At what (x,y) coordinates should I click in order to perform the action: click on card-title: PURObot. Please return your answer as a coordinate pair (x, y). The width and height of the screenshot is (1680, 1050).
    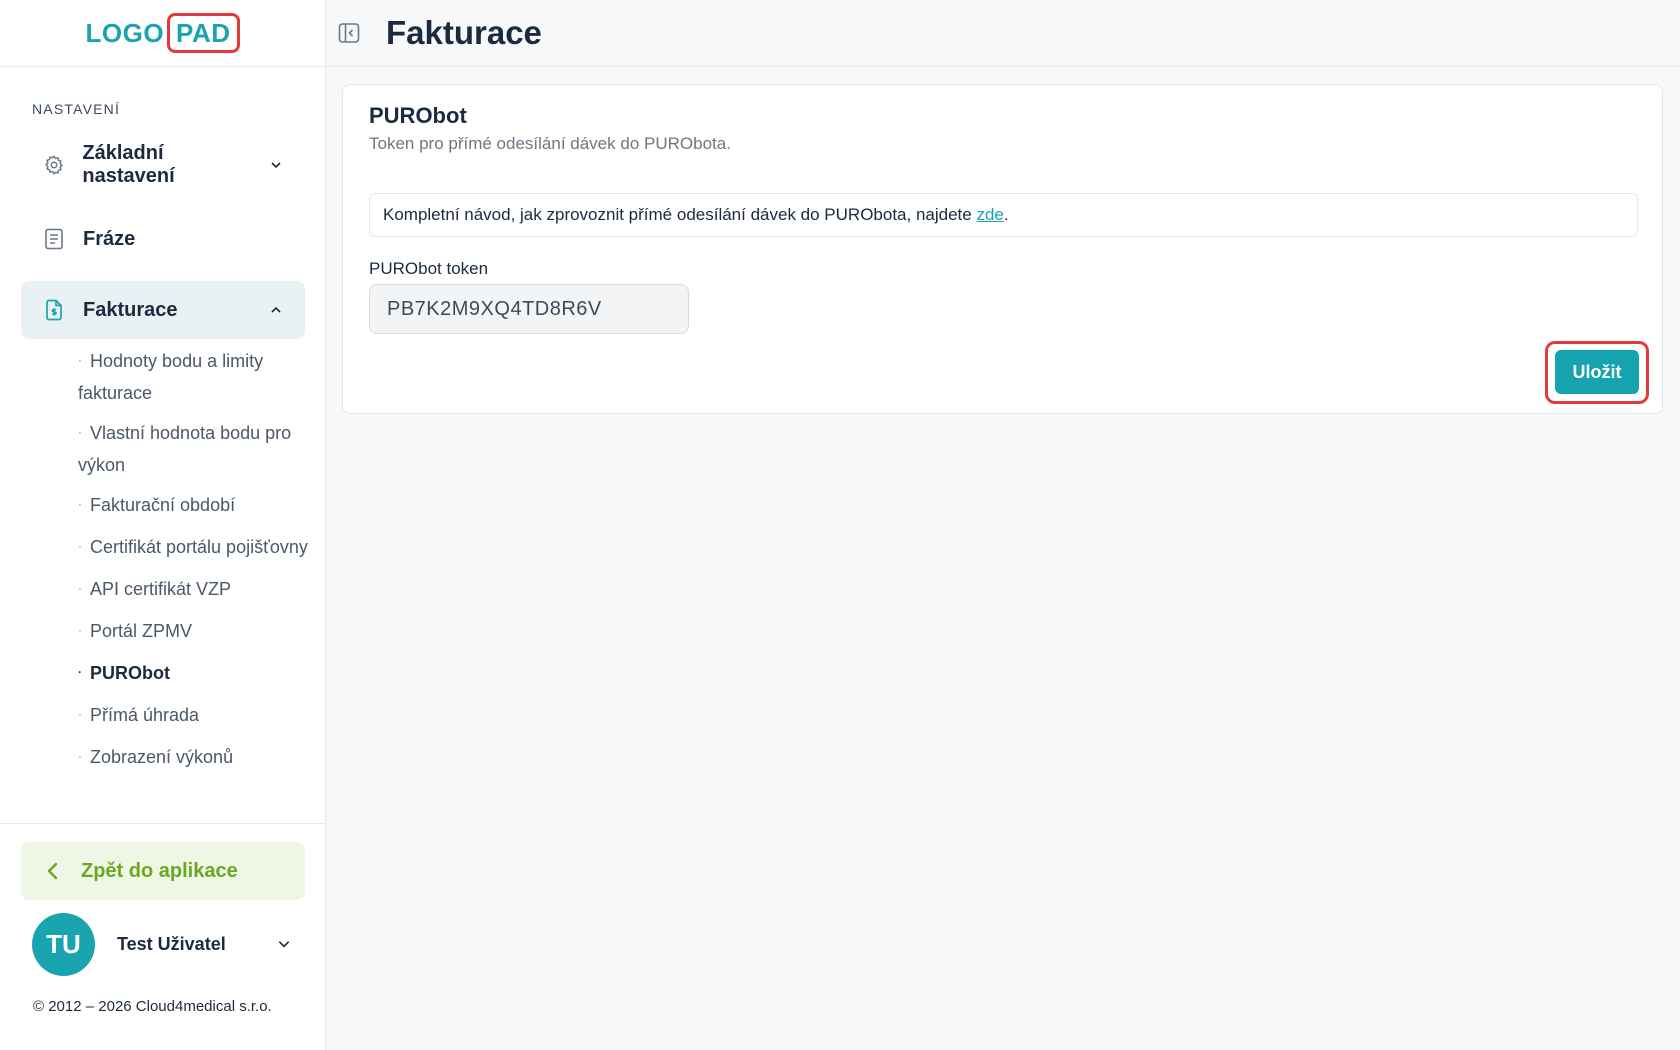
    Looking at the image, I should click on (418, 115).